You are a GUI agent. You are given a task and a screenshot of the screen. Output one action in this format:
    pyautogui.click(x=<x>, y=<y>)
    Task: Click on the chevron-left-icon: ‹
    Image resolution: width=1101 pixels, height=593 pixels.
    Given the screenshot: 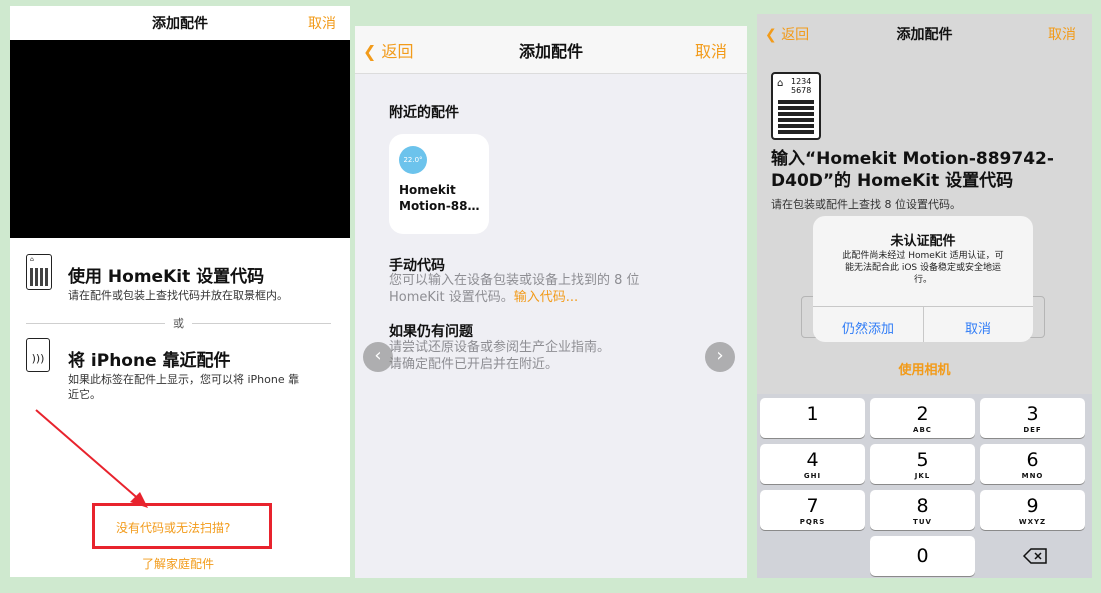 What is the action you would take?
    pyautogui.click(x=378, y=355)
    